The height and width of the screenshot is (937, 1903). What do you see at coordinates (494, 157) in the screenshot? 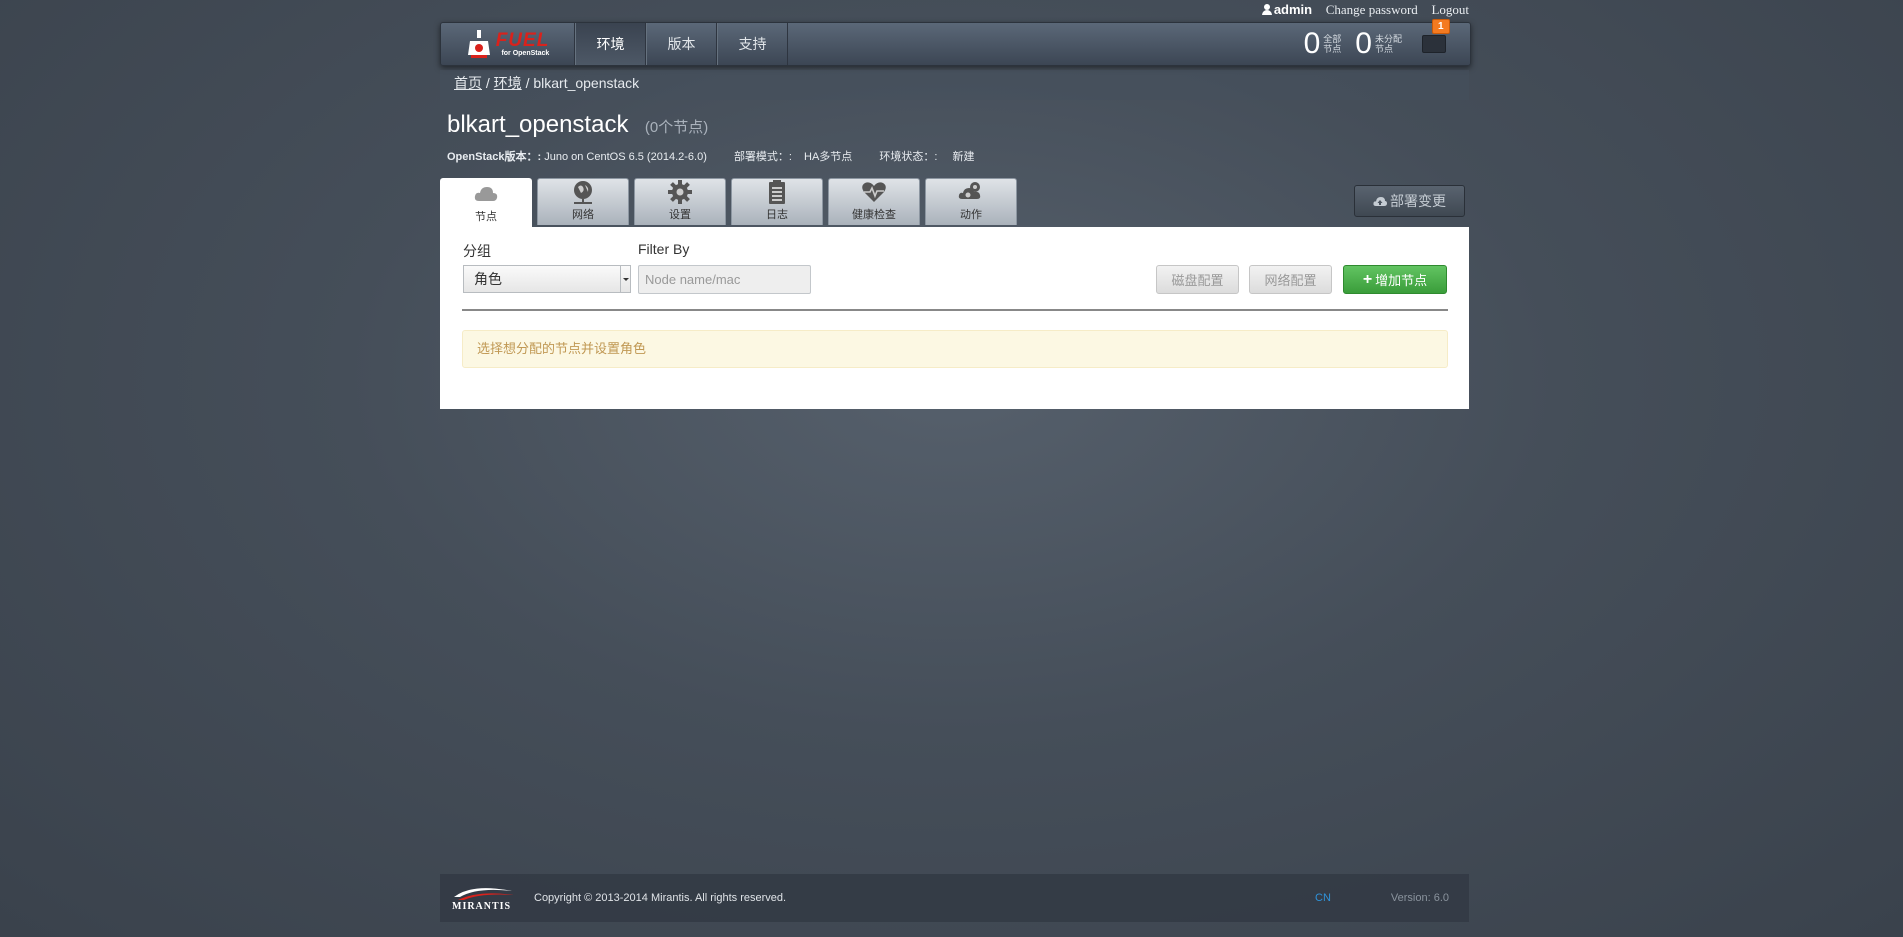
I see `openstack-release-label: OpenStack版本：:` at bounding box center [494, 157].